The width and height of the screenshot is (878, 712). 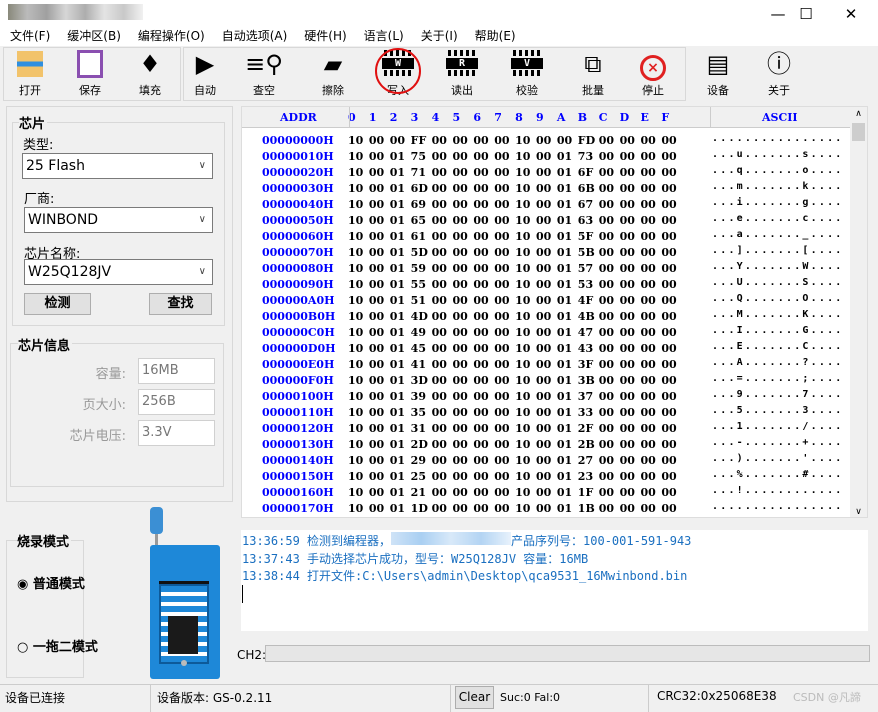 What do you see at coordinates (421, 221) in the screenshot?
I see `hex-byte: 65` at bounding box center [421, 221].